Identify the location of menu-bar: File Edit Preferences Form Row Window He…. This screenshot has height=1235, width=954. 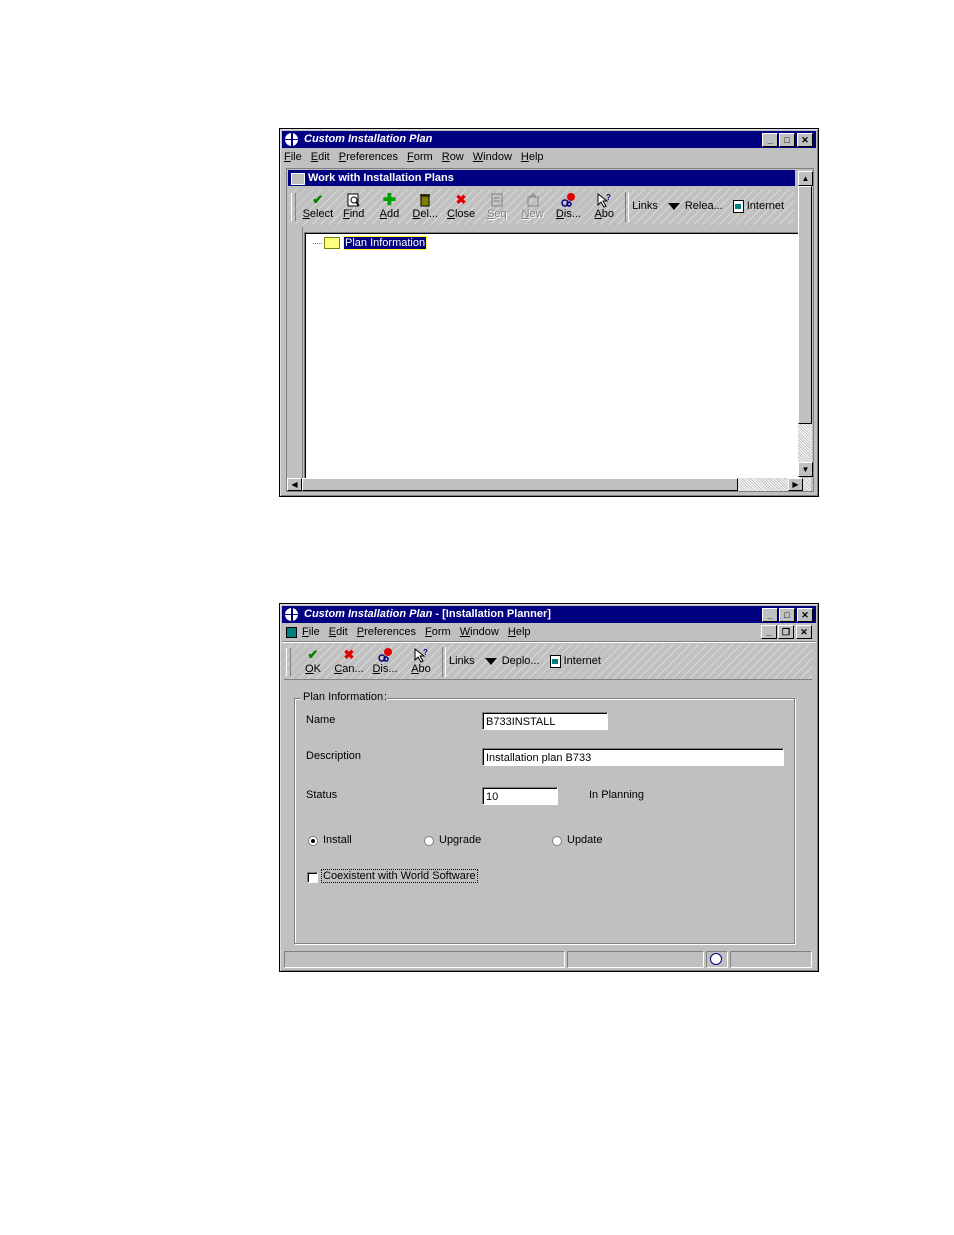
(549, 157).